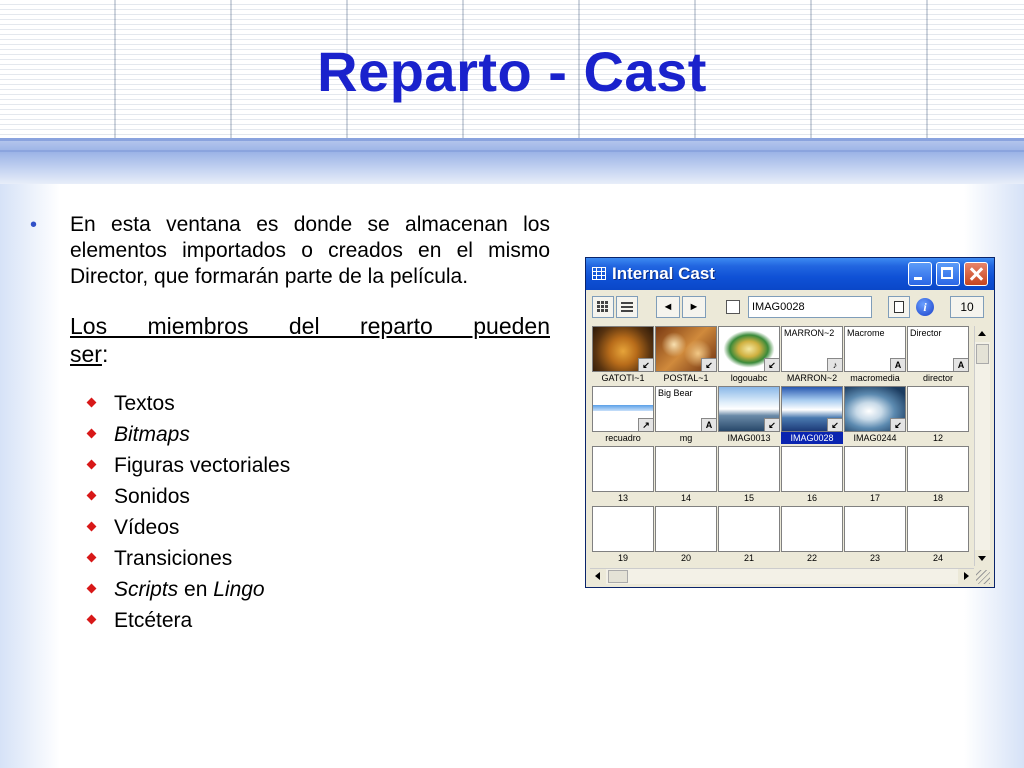 The image size is (1024, 768). What do you see at coordinates (925, 307) in the screenshot?
I see `member-properties-info-icon: i` at bounding box center [925, 307].